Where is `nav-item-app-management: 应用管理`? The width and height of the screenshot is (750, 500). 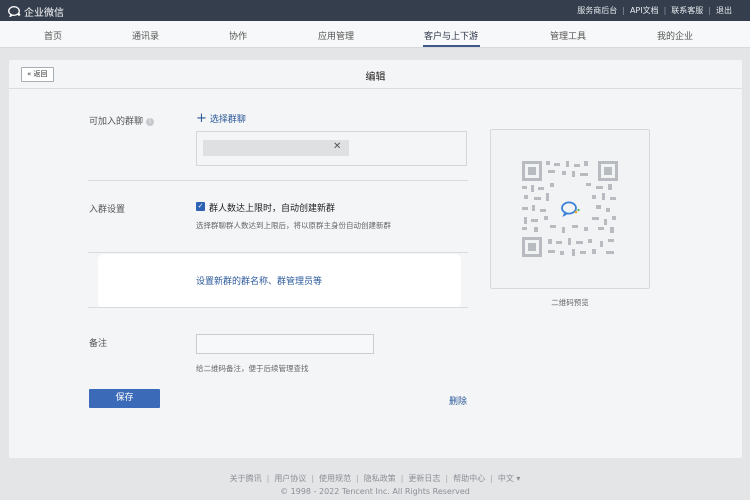
nav-item-app-management: 应用管理 is located at coordinates (336, 35).